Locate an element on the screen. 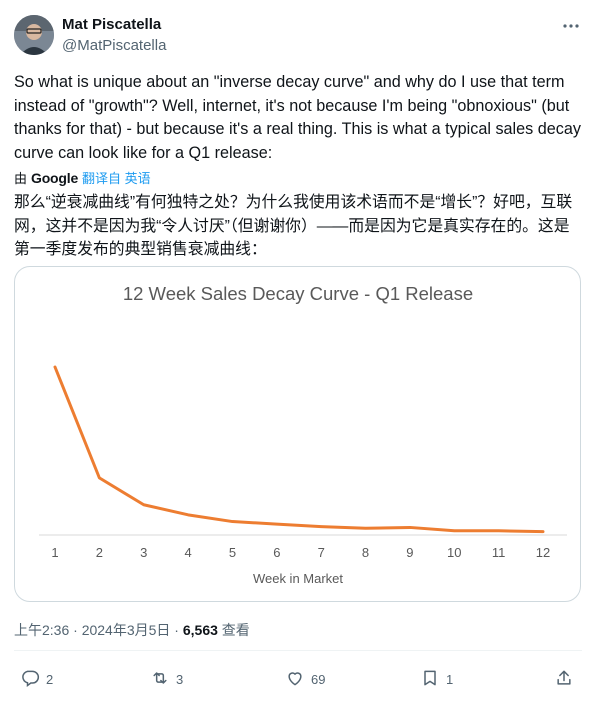 The width and height of the screenshot is (596, 703). x-tick-label: 10 is located at coordinates (454, 552).